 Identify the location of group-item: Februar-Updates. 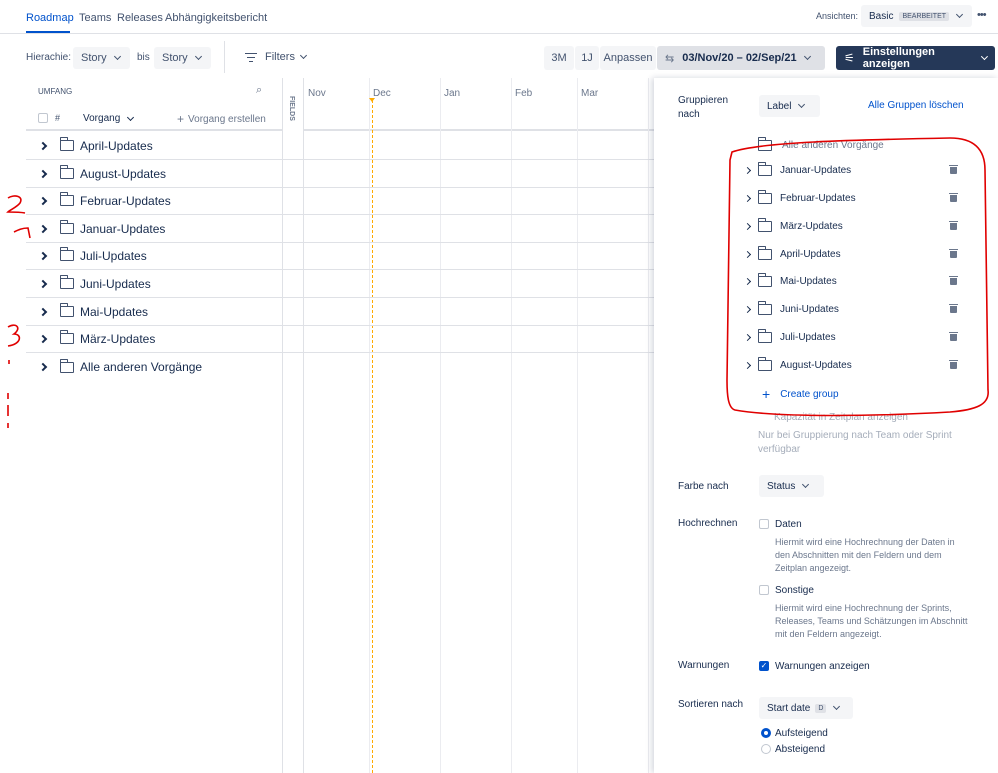
(854, 198).